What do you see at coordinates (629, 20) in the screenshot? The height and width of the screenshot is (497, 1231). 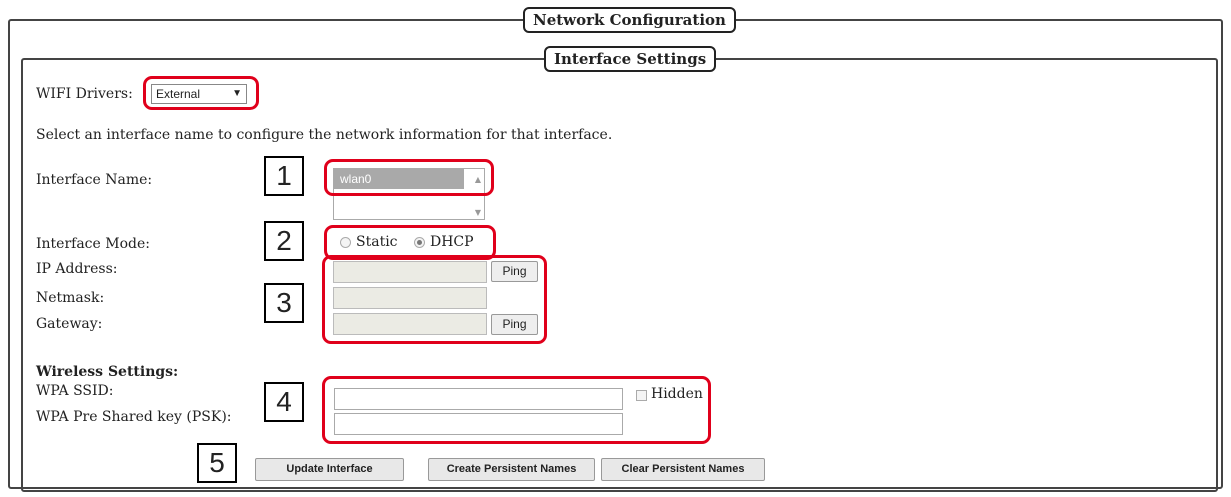 I see `network-configuration-legend: Network Configuration` at bounding box center [629, 20].